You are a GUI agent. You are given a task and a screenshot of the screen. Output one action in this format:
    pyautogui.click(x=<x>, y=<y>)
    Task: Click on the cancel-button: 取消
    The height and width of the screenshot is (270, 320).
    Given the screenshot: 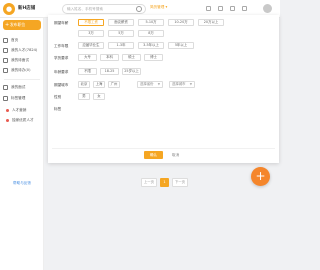 What is the action you would take?
    pyautogui.click(x=175, y=155)
    